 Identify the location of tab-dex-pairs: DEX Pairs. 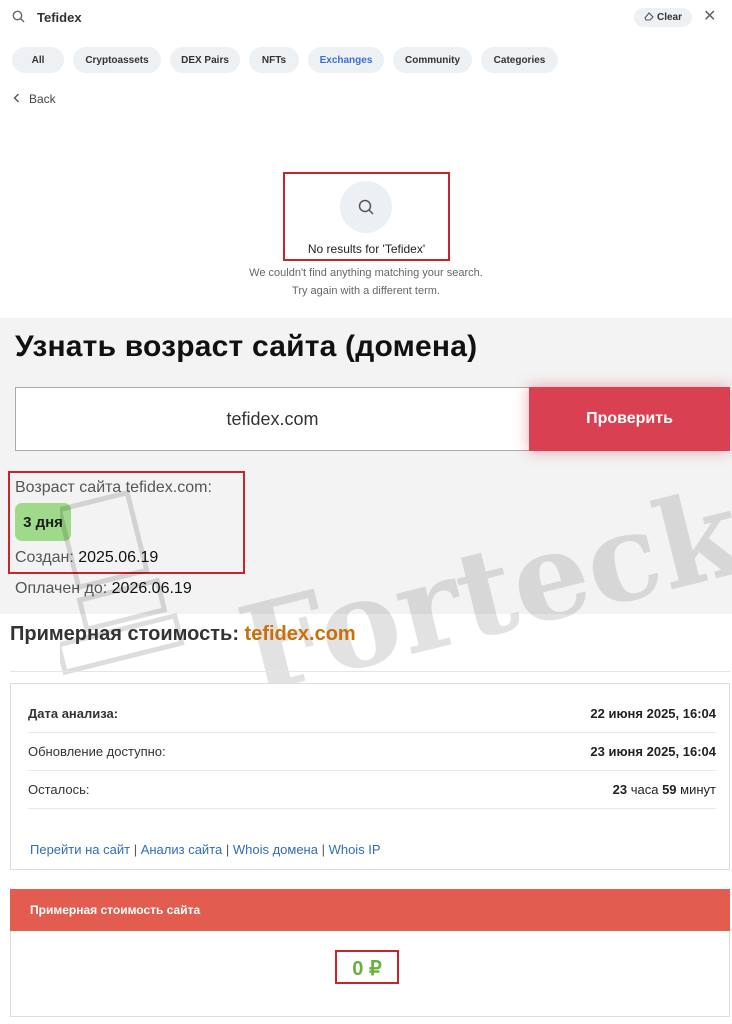
(205, 60).